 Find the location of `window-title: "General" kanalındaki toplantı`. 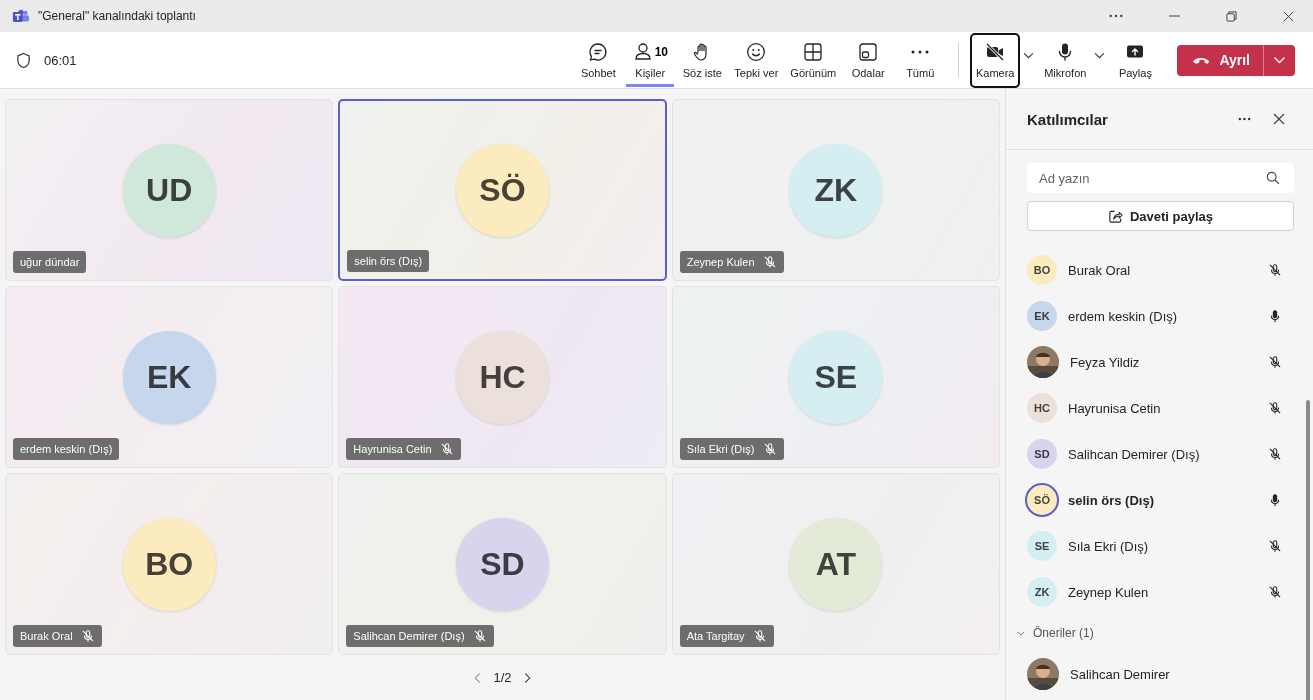

window-title: "General" kanalındaki toplantı is located at coordinates (117, 16).